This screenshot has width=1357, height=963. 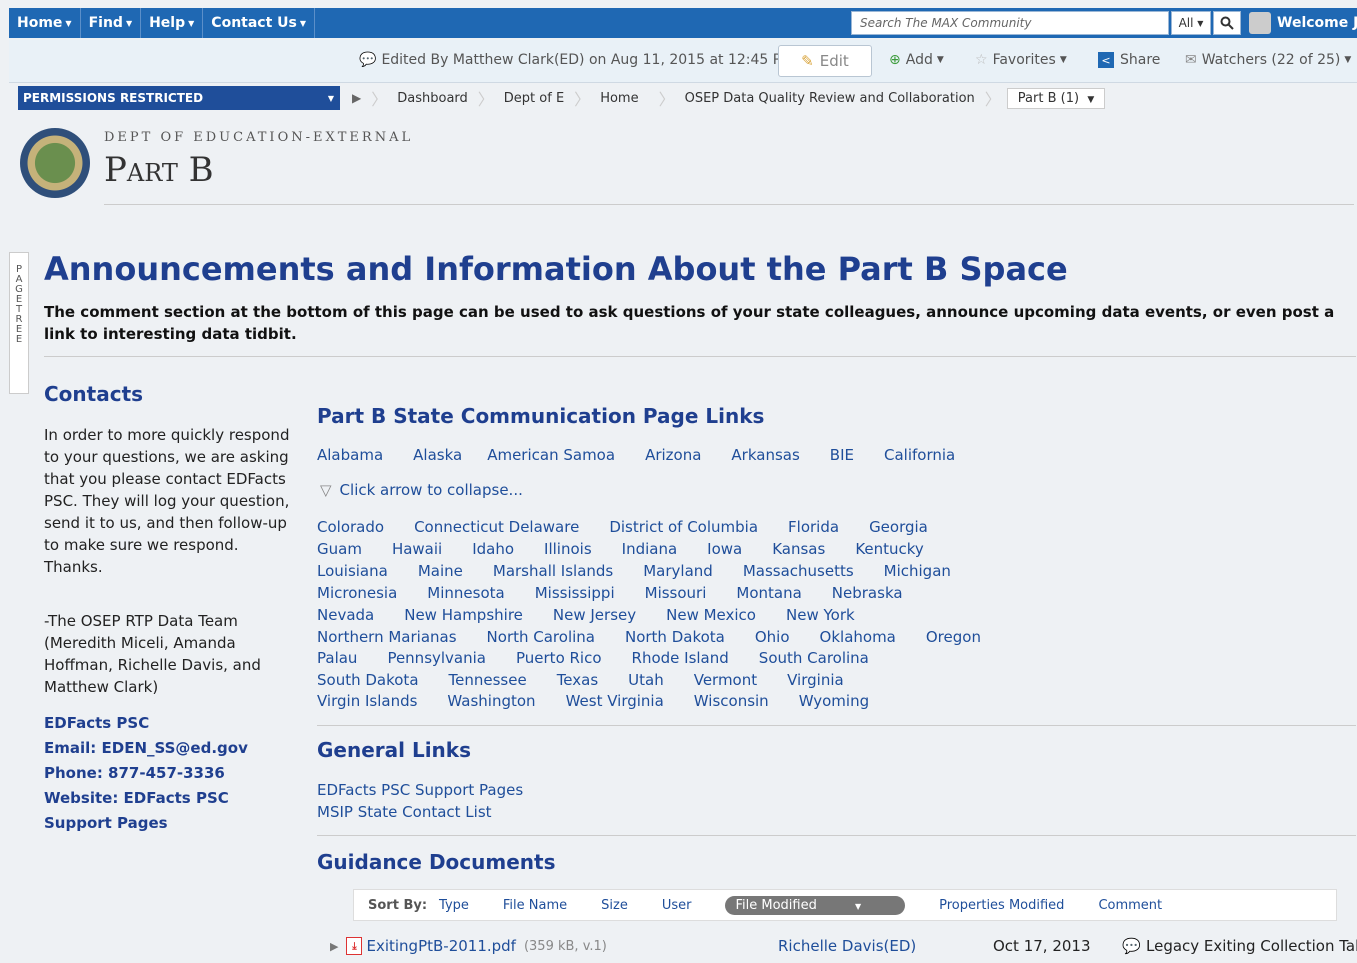 I want to click on permissions-select: PERMISSIONS RESTRICTED ▼, so click(x=179, y=98).